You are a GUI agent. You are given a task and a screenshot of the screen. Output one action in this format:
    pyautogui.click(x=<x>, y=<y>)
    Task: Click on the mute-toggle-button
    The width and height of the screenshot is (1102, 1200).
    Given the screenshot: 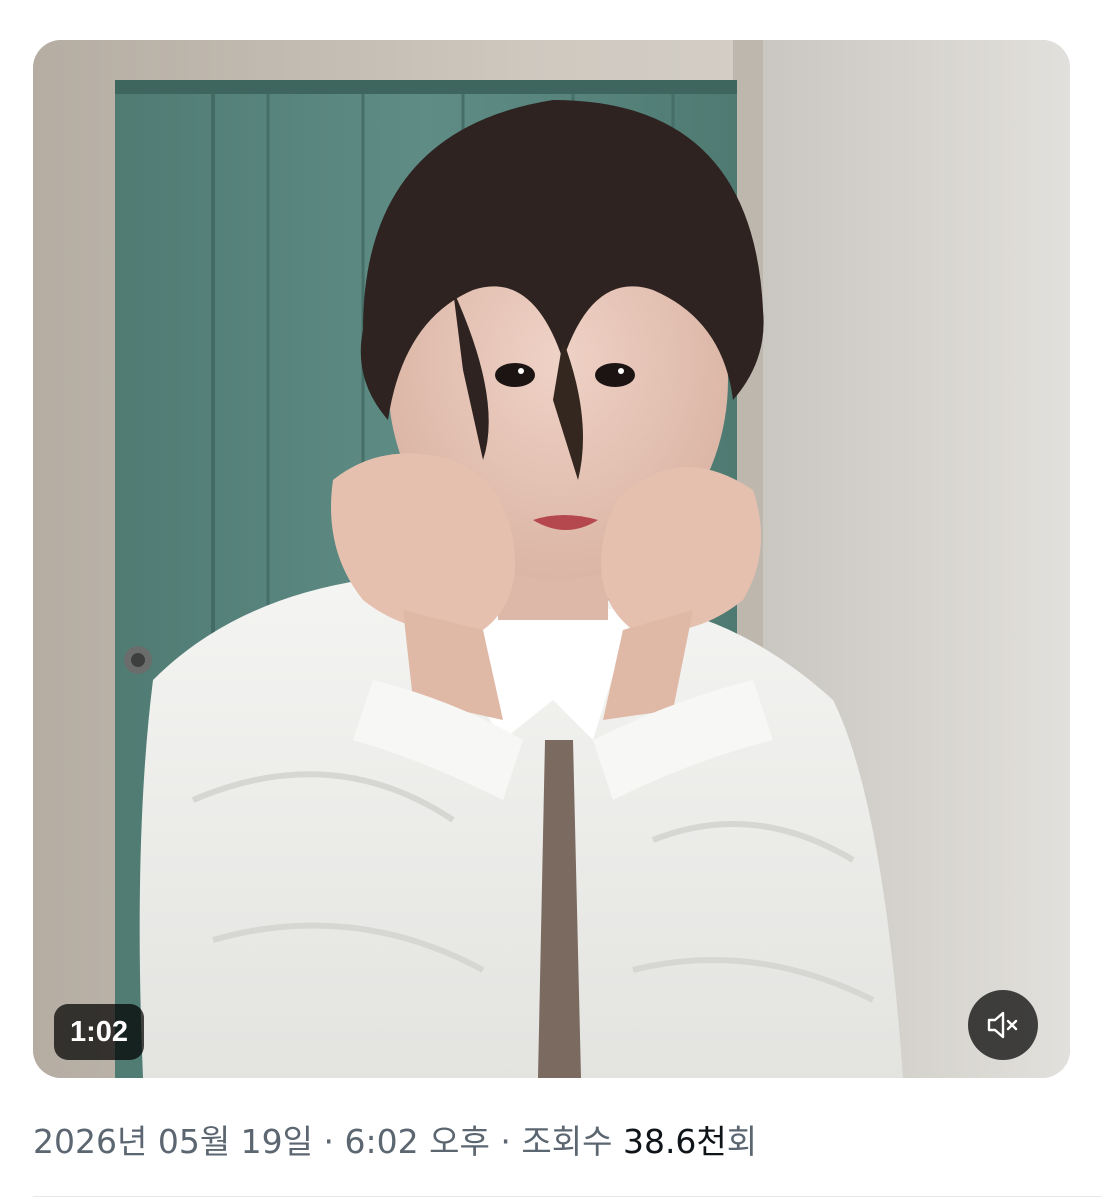 What is the action you would take?
    pyautogui.click(x=1003, y=1025)
    